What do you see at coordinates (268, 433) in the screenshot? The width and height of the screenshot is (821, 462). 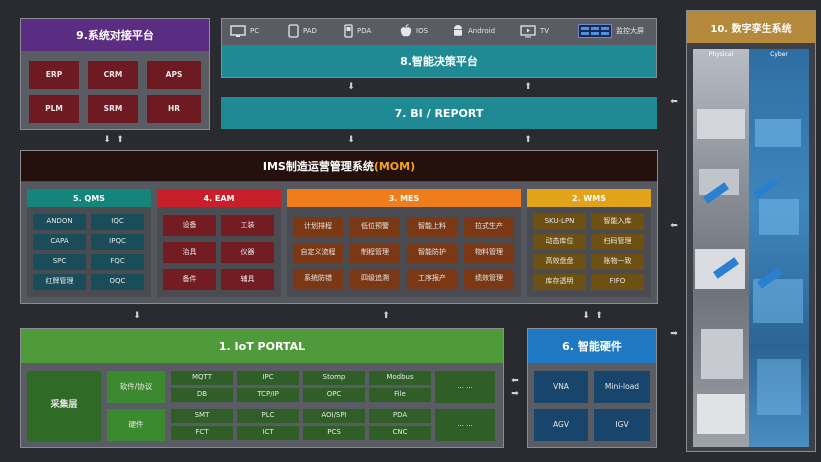 I see `hardware-ict: ICT` at bounding box center [268, 433].